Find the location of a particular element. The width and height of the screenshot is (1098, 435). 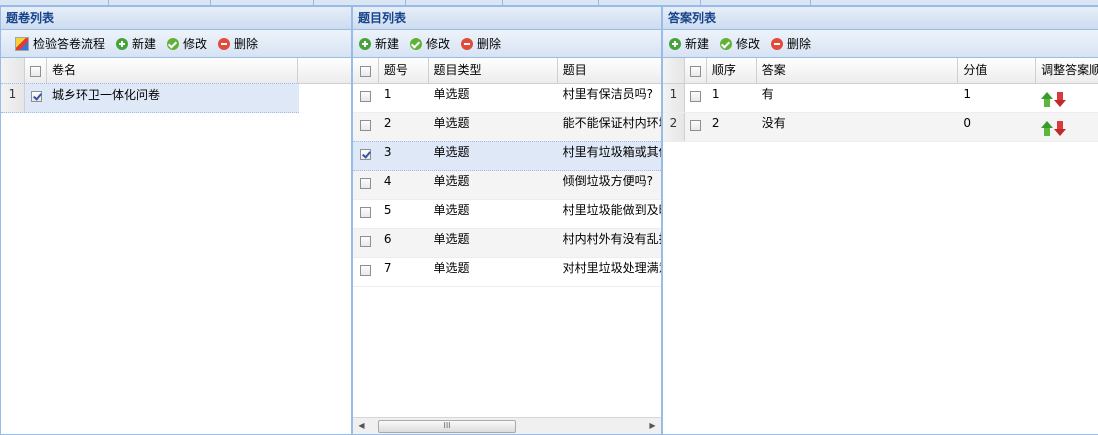

check-flow-button: 检验答卷流程 is located at coordinates (60, 43).